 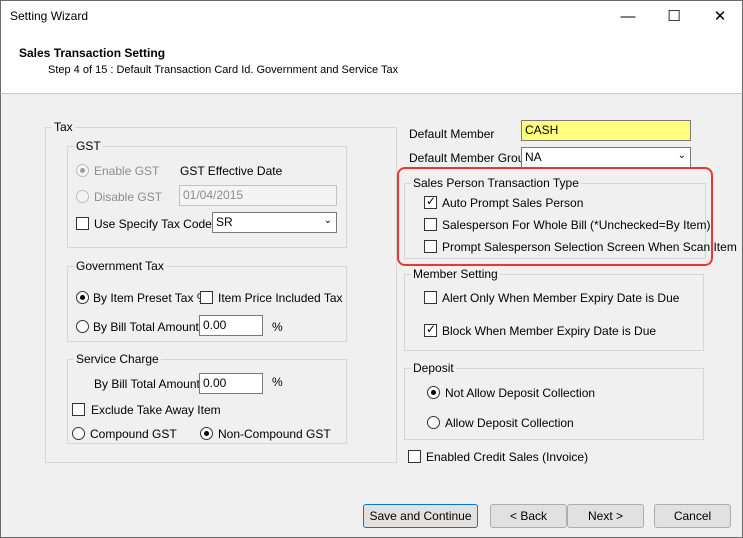 I want to click on allow-deposit-radio, so click(x=433, y=422).